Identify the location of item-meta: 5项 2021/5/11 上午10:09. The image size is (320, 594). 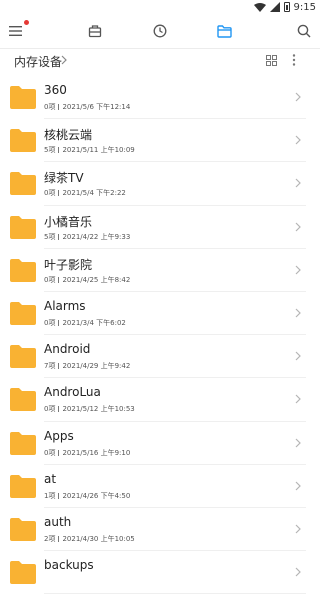
(89, 150).